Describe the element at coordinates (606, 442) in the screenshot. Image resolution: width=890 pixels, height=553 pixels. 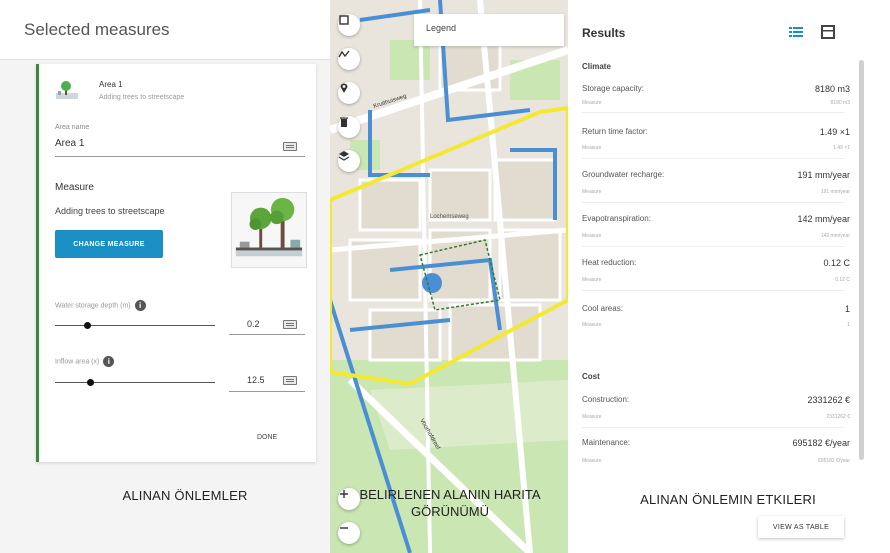
I see `result-label: Maintenance:` at that location.